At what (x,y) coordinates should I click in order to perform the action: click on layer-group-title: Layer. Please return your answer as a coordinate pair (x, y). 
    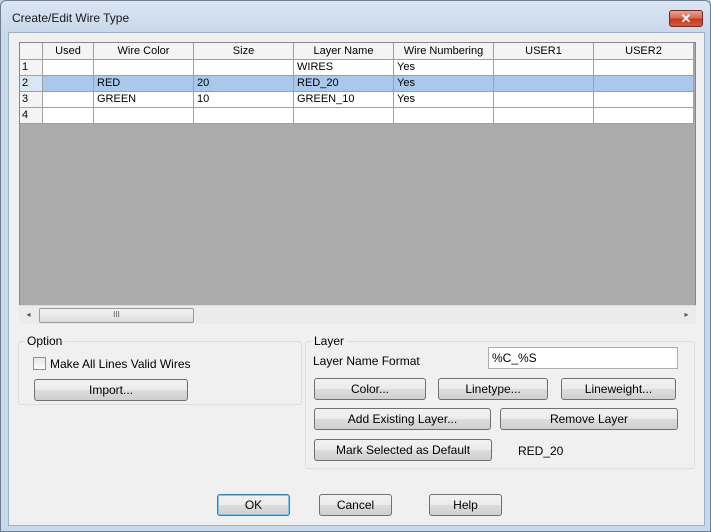
    Looking at the image, I should click on (329, 341).